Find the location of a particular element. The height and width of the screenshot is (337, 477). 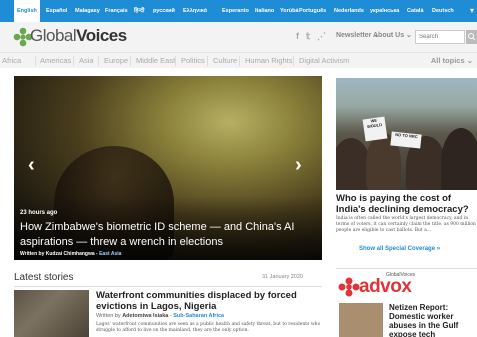

language-link-nederlands: Nederlands is located at coordinates (349, 11).